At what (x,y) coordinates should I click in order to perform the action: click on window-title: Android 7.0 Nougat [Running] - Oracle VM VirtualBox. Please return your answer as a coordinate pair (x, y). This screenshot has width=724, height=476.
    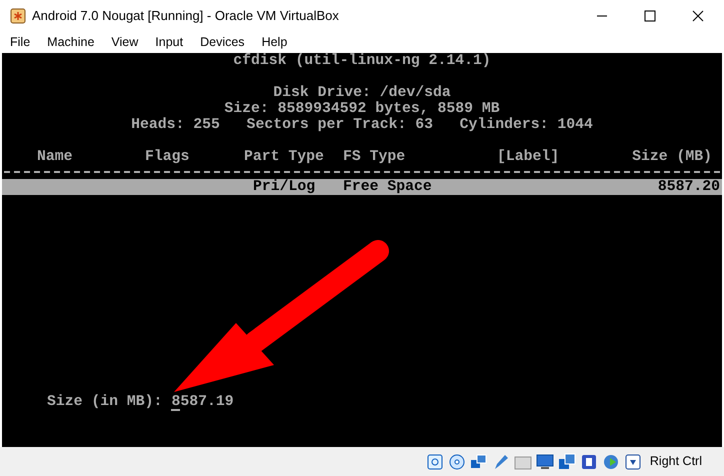
    Looking at the image, I should click on (185, 15).